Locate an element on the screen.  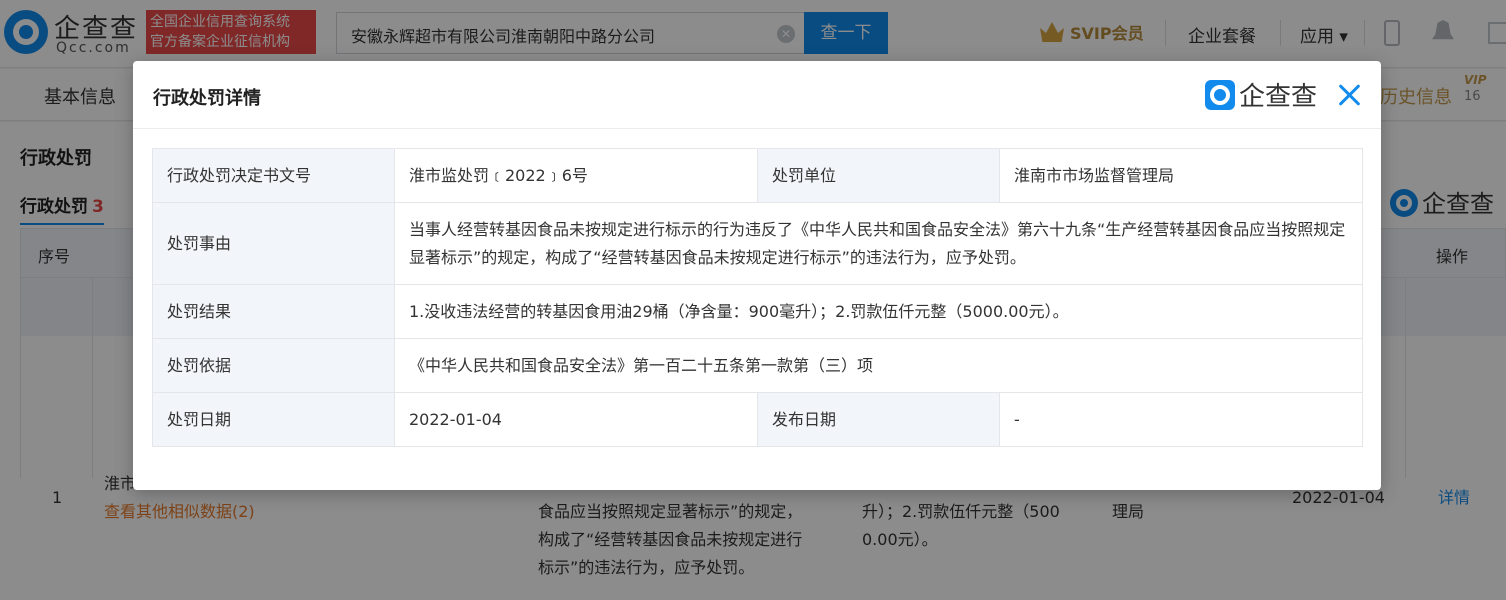
modal-title: 行政处罚详情 is located at coordinates (207, 97).